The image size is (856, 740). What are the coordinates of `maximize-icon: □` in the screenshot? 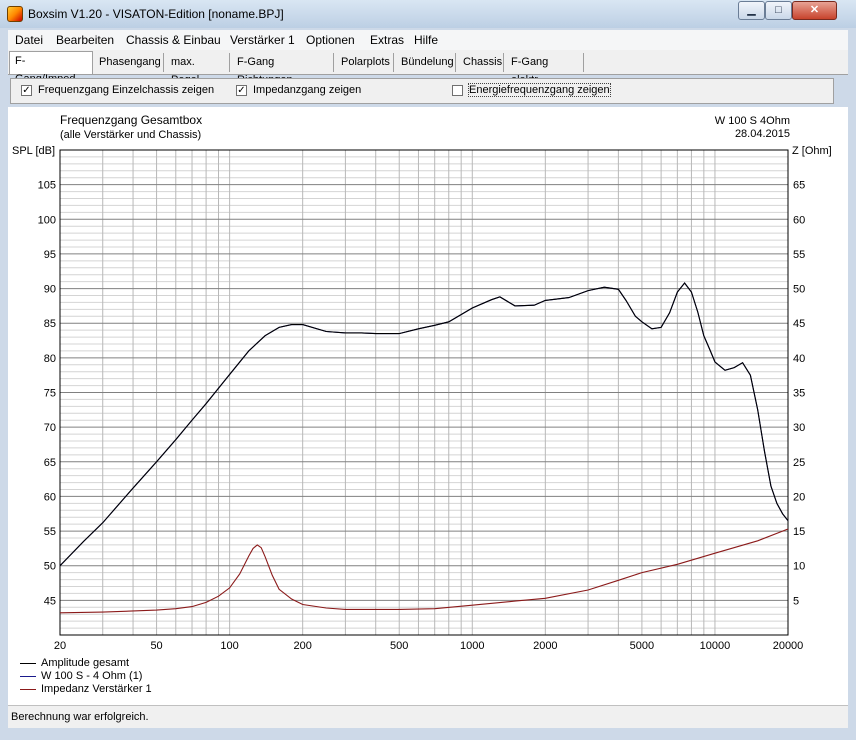 It's located at (778, 10).